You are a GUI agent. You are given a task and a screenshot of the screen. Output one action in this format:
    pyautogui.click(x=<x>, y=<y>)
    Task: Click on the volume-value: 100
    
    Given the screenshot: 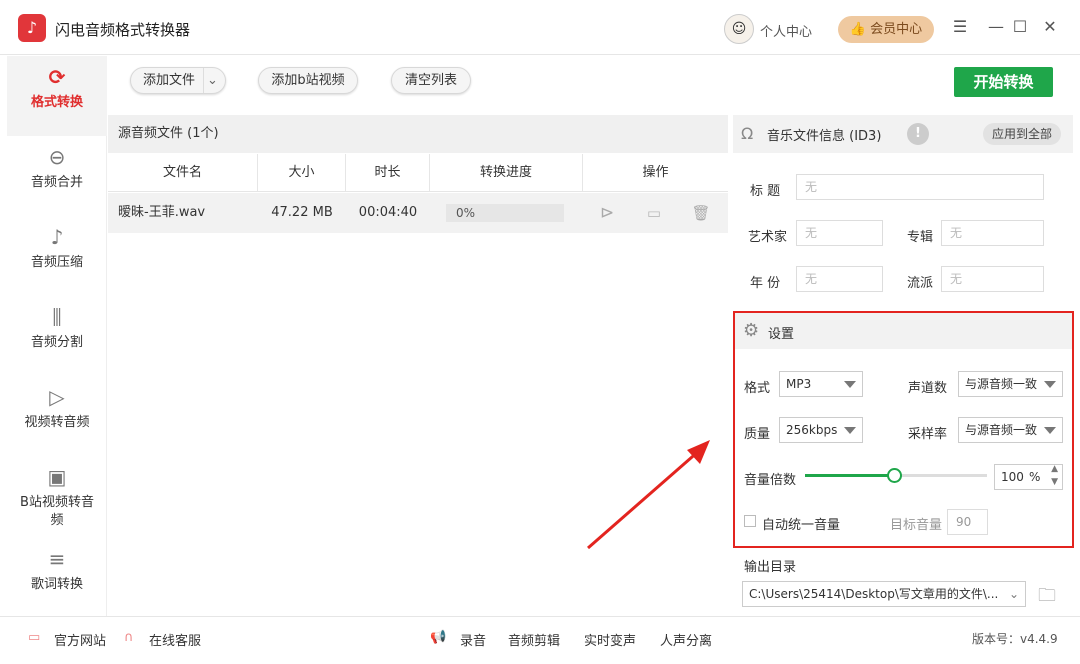 What is the action you would take?
    pyautogui.click(x=1012, y=477)
    